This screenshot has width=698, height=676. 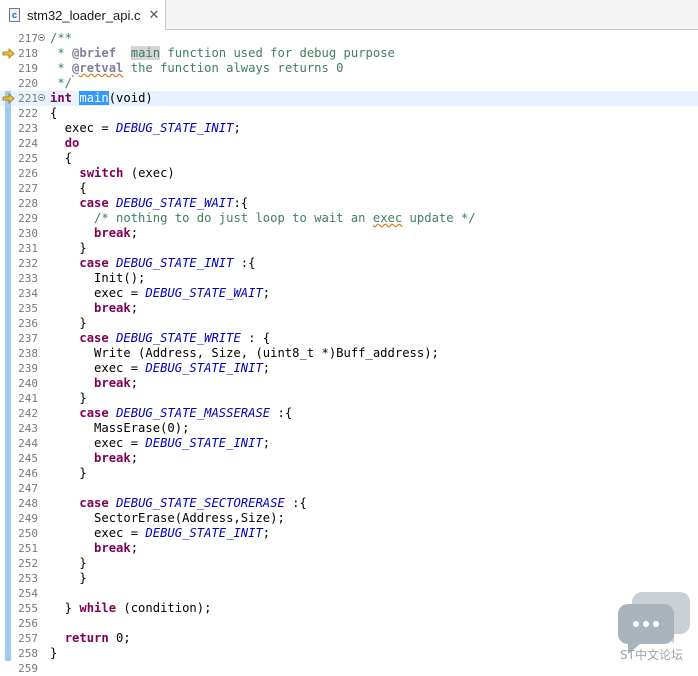 I want to click on code-line: 227 {, so click(x=349, y=188).